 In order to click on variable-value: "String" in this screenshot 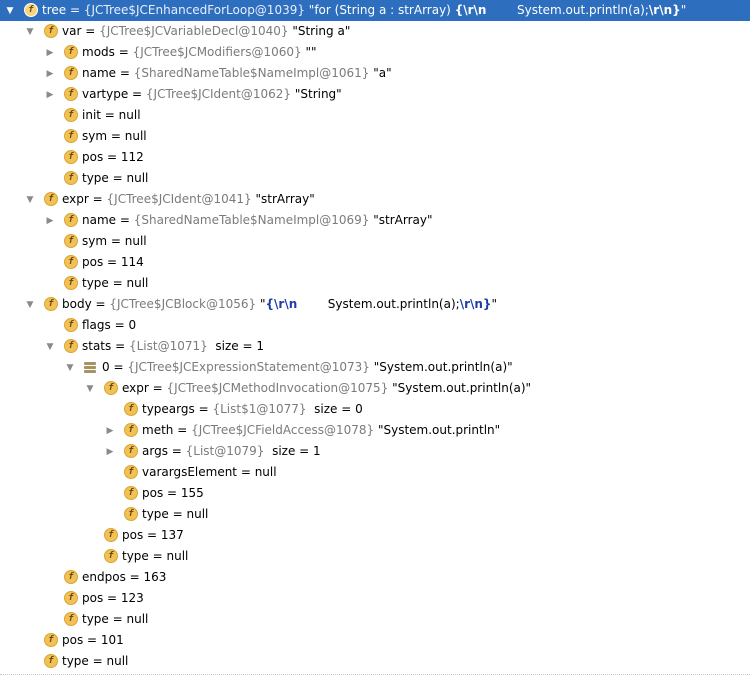, I will do `click(316, 94)`.